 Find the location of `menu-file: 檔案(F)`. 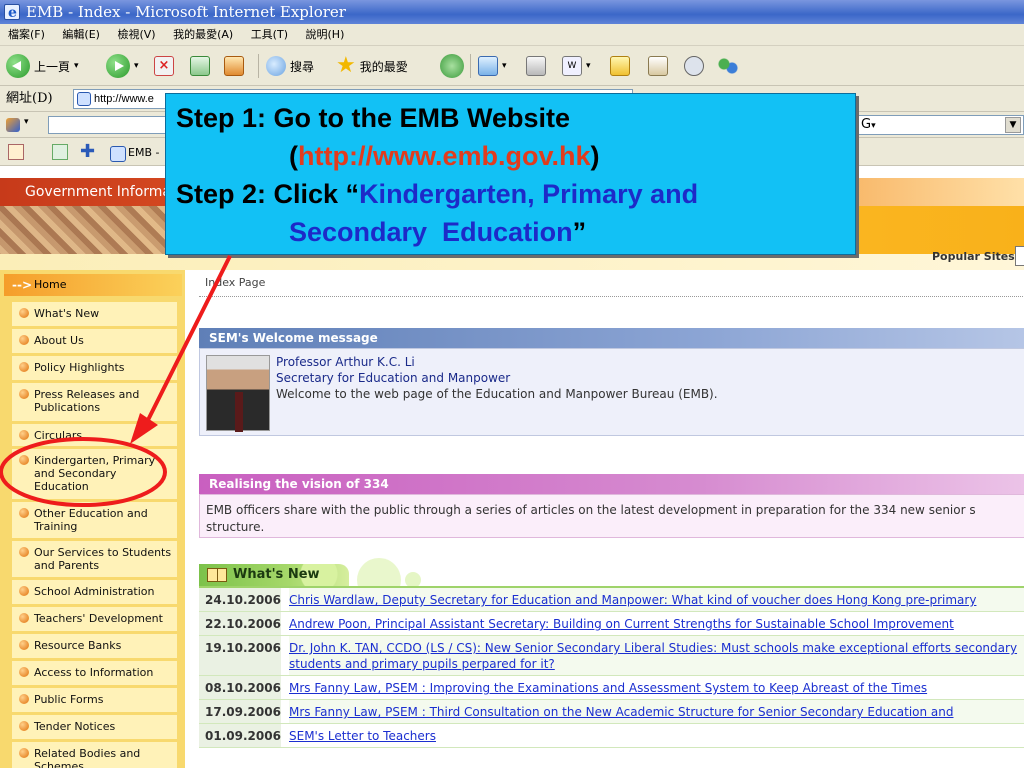

menu-file: 檔案(F) is located at coordinates (26, 34).